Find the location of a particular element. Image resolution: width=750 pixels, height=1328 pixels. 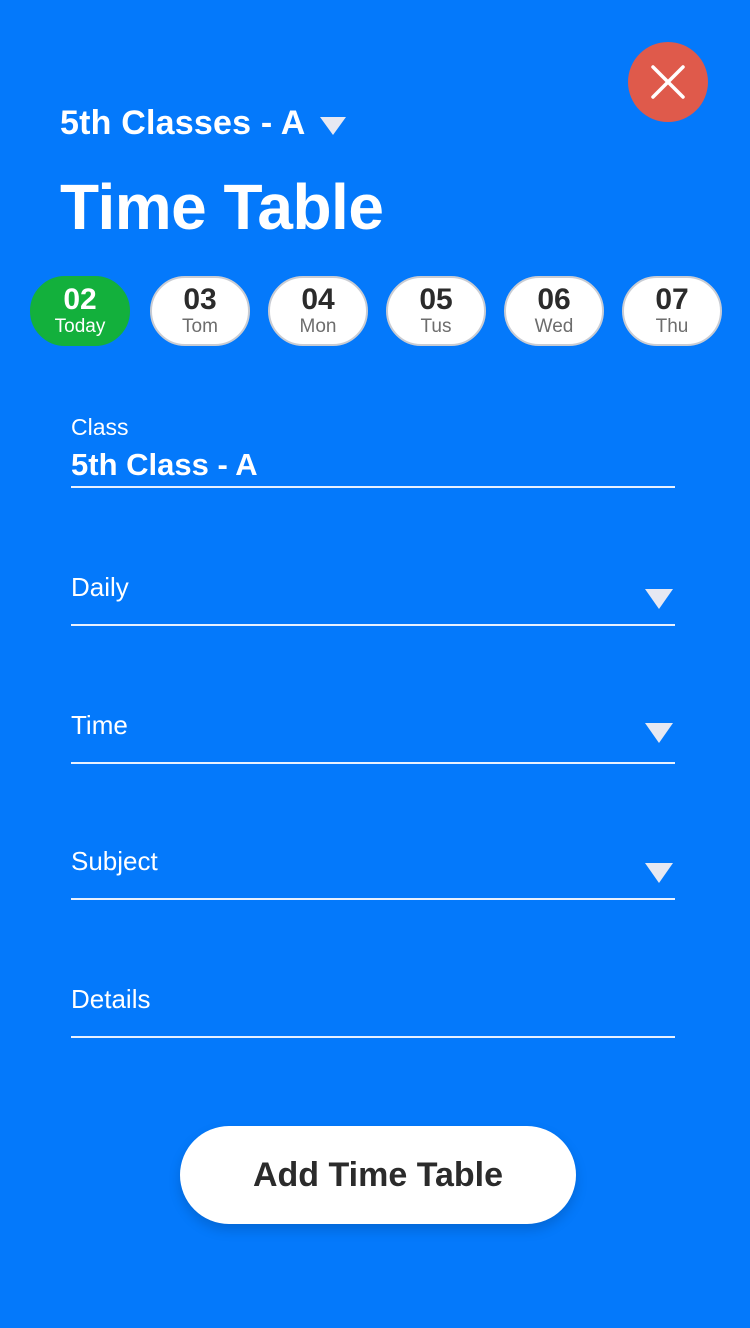

date-pill-03: 03 Tom is located at coordinates (200, 311).